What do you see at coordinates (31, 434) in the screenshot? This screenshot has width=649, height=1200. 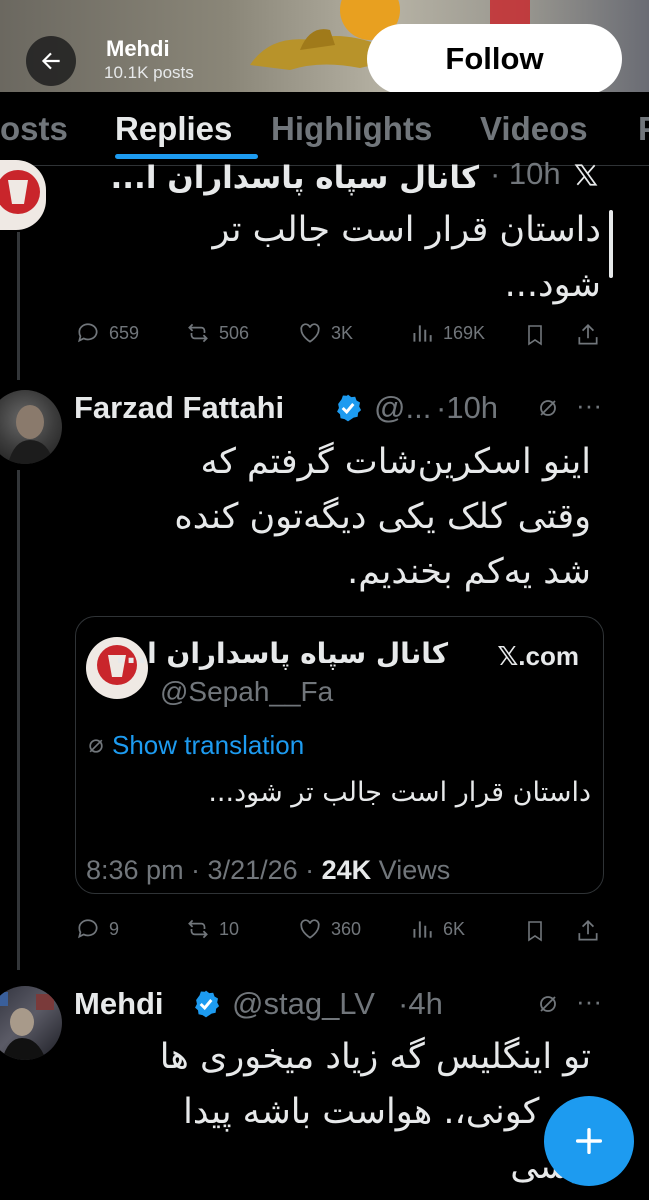 I see `person-photo-icon` at bounding box center [31, 434].